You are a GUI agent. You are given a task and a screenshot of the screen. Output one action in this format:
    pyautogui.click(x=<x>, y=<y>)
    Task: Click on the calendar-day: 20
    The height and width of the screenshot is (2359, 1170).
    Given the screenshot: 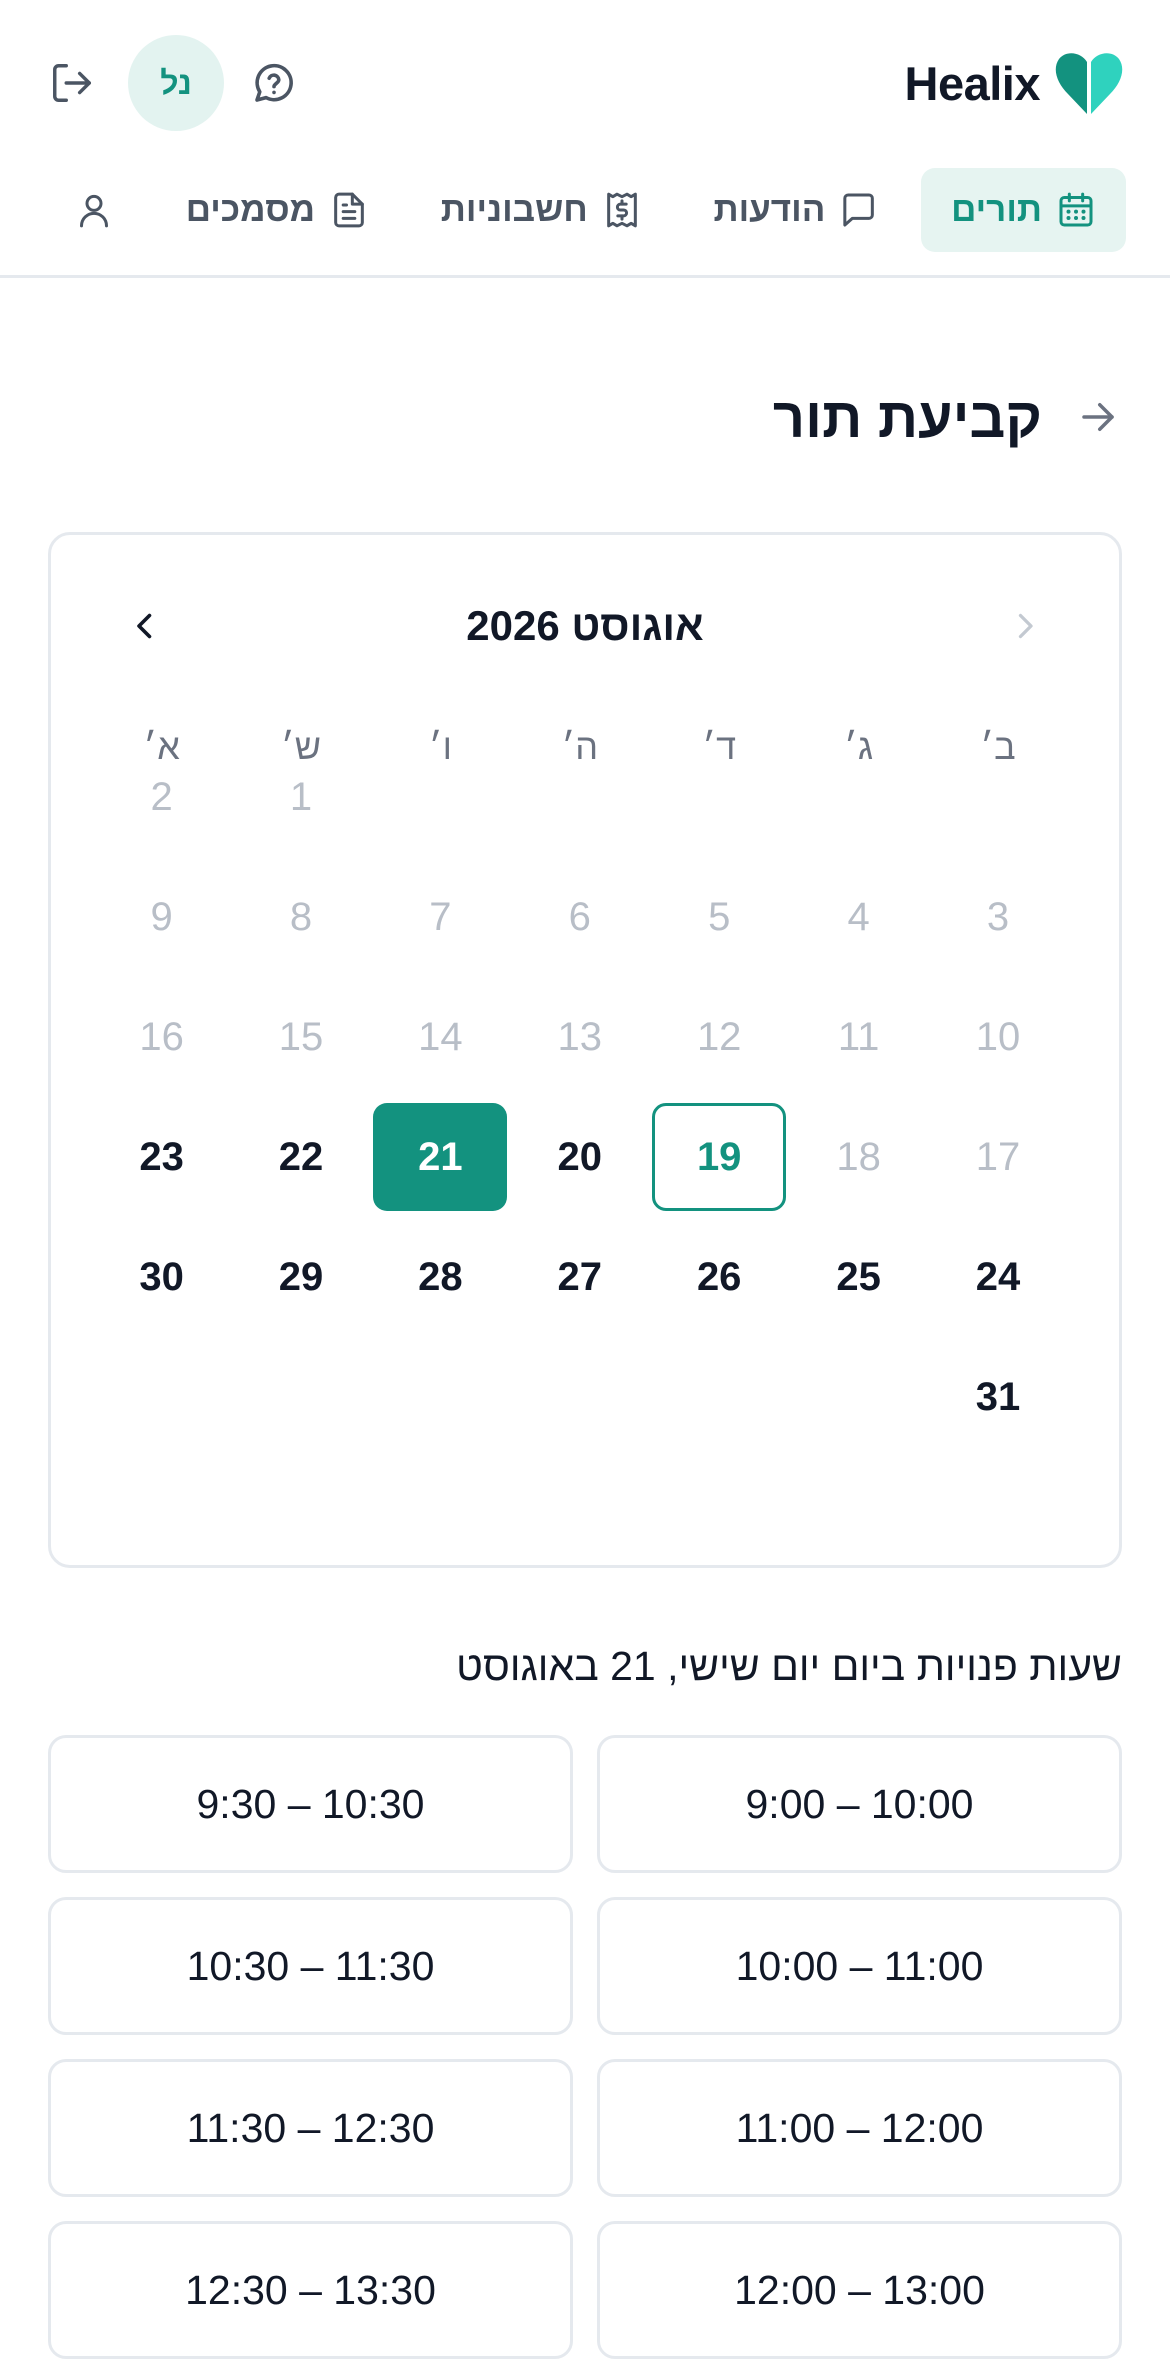 What is the action you would take?
    pyautogui.click(x=580, y=1157)
    